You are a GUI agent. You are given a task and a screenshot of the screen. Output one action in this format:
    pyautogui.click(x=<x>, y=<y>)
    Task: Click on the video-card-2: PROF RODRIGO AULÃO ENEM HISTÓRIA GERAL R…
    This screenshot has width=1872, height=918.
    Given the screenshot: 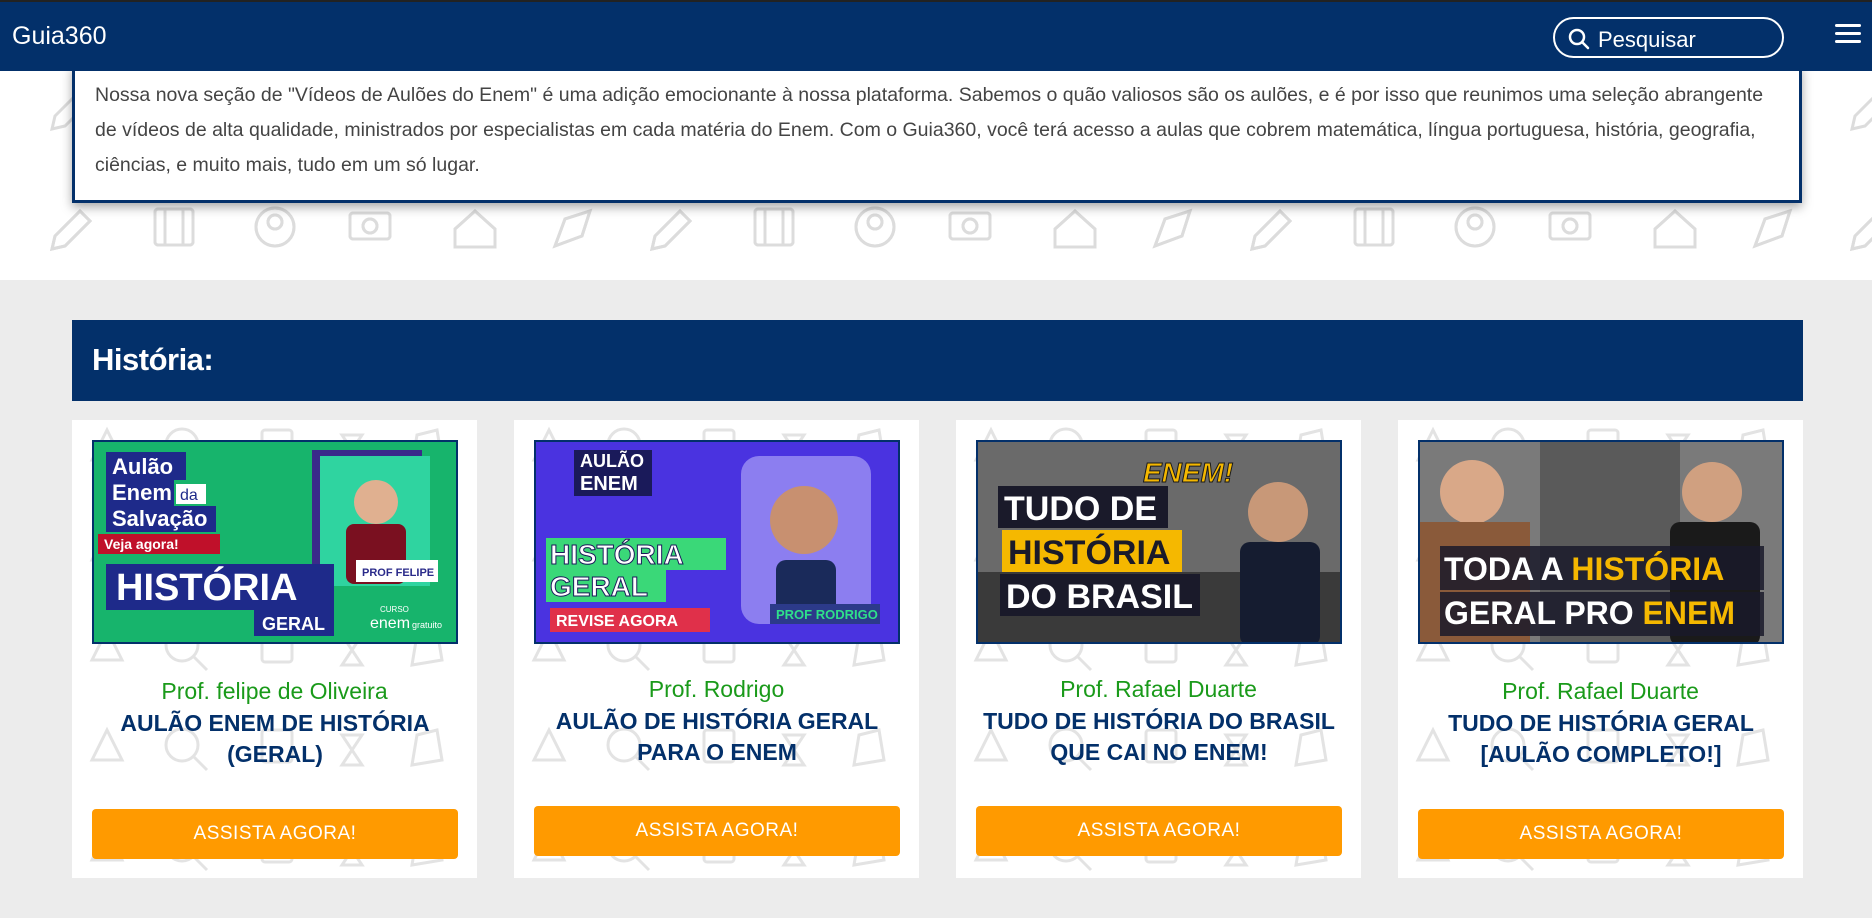 What is the action you would take?
    pyautogui.click(x=716, y=649)
    